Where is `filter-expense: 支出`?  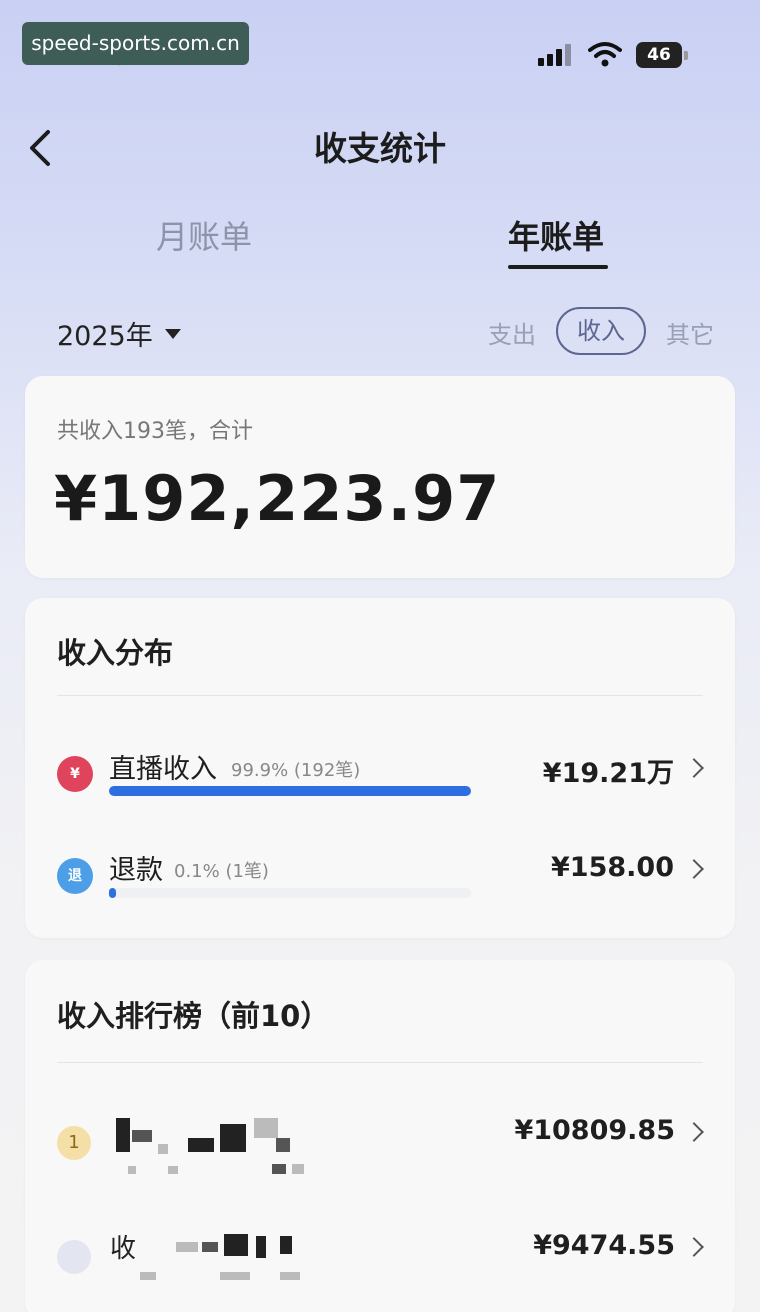 filter-expense: 支出 is located at coordinates (512, 332).